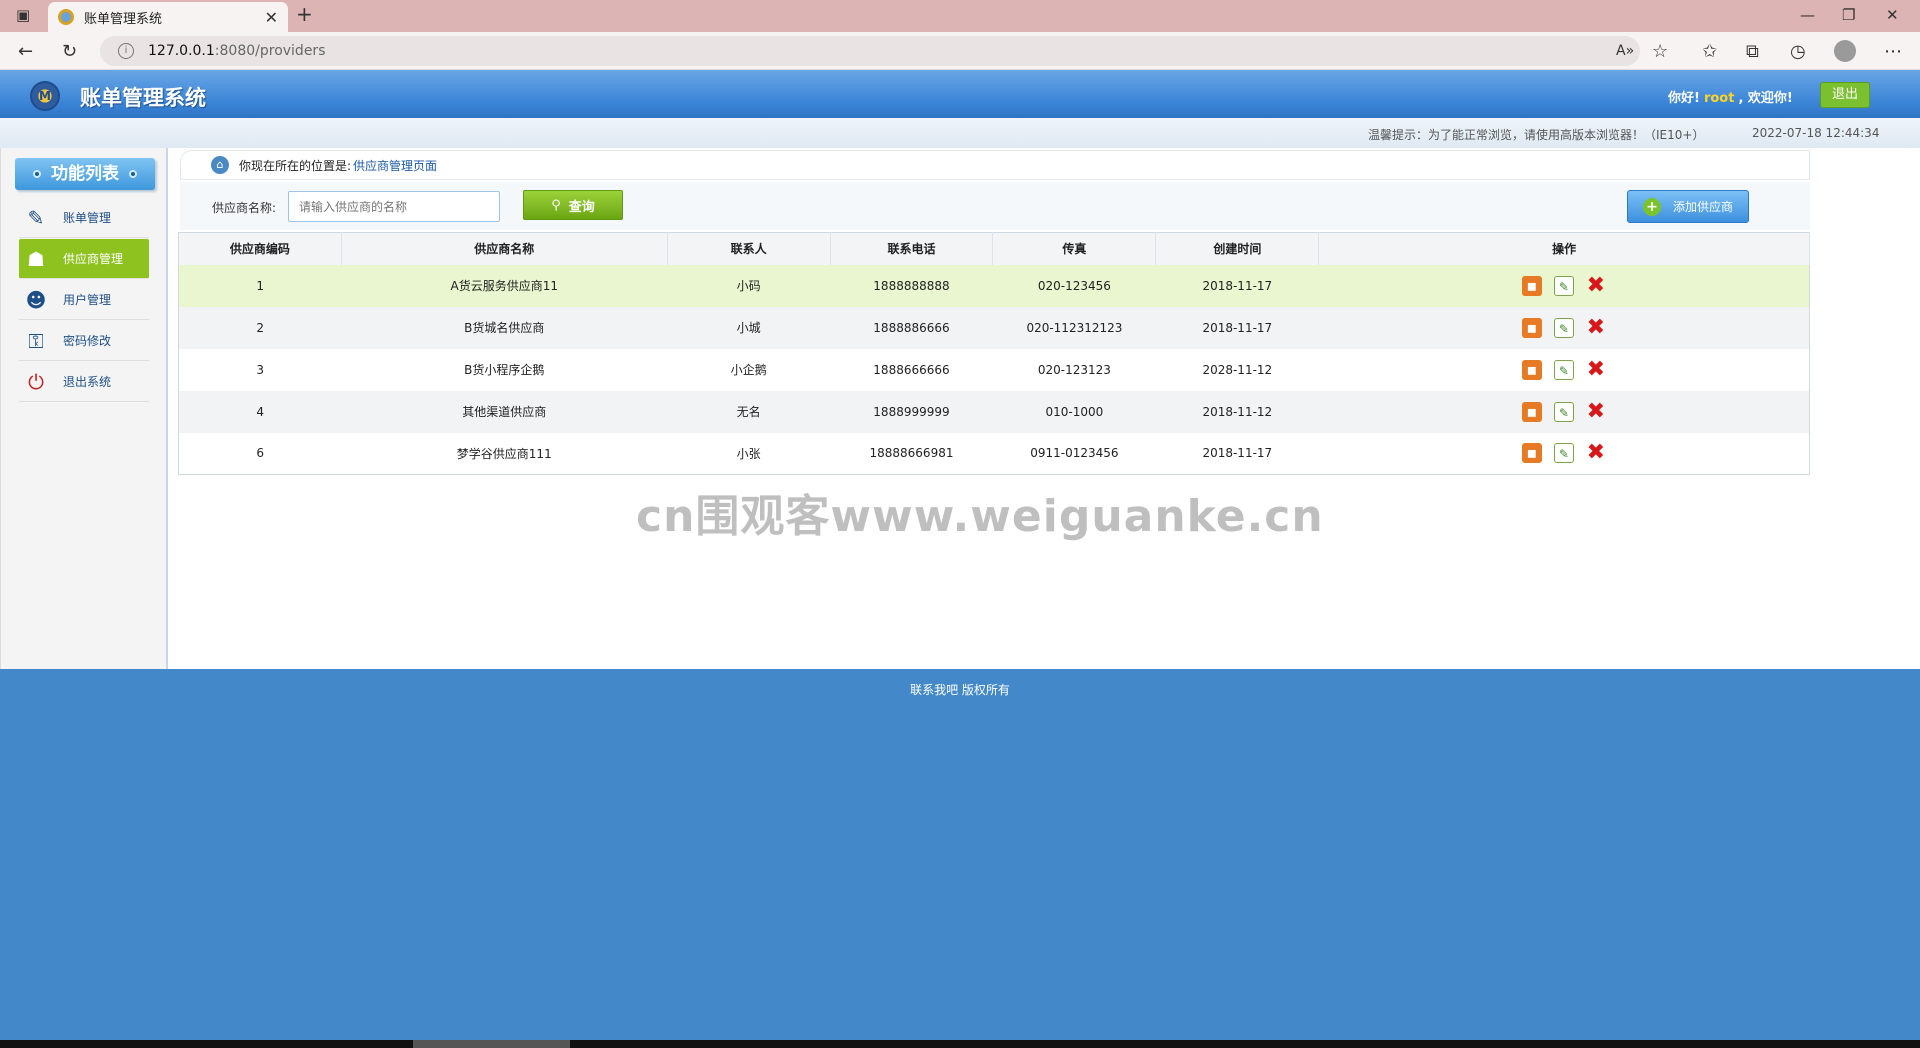 The width and height of the screenshot is (1920, 1048). I want to click on username: root, so click(1719, 98).